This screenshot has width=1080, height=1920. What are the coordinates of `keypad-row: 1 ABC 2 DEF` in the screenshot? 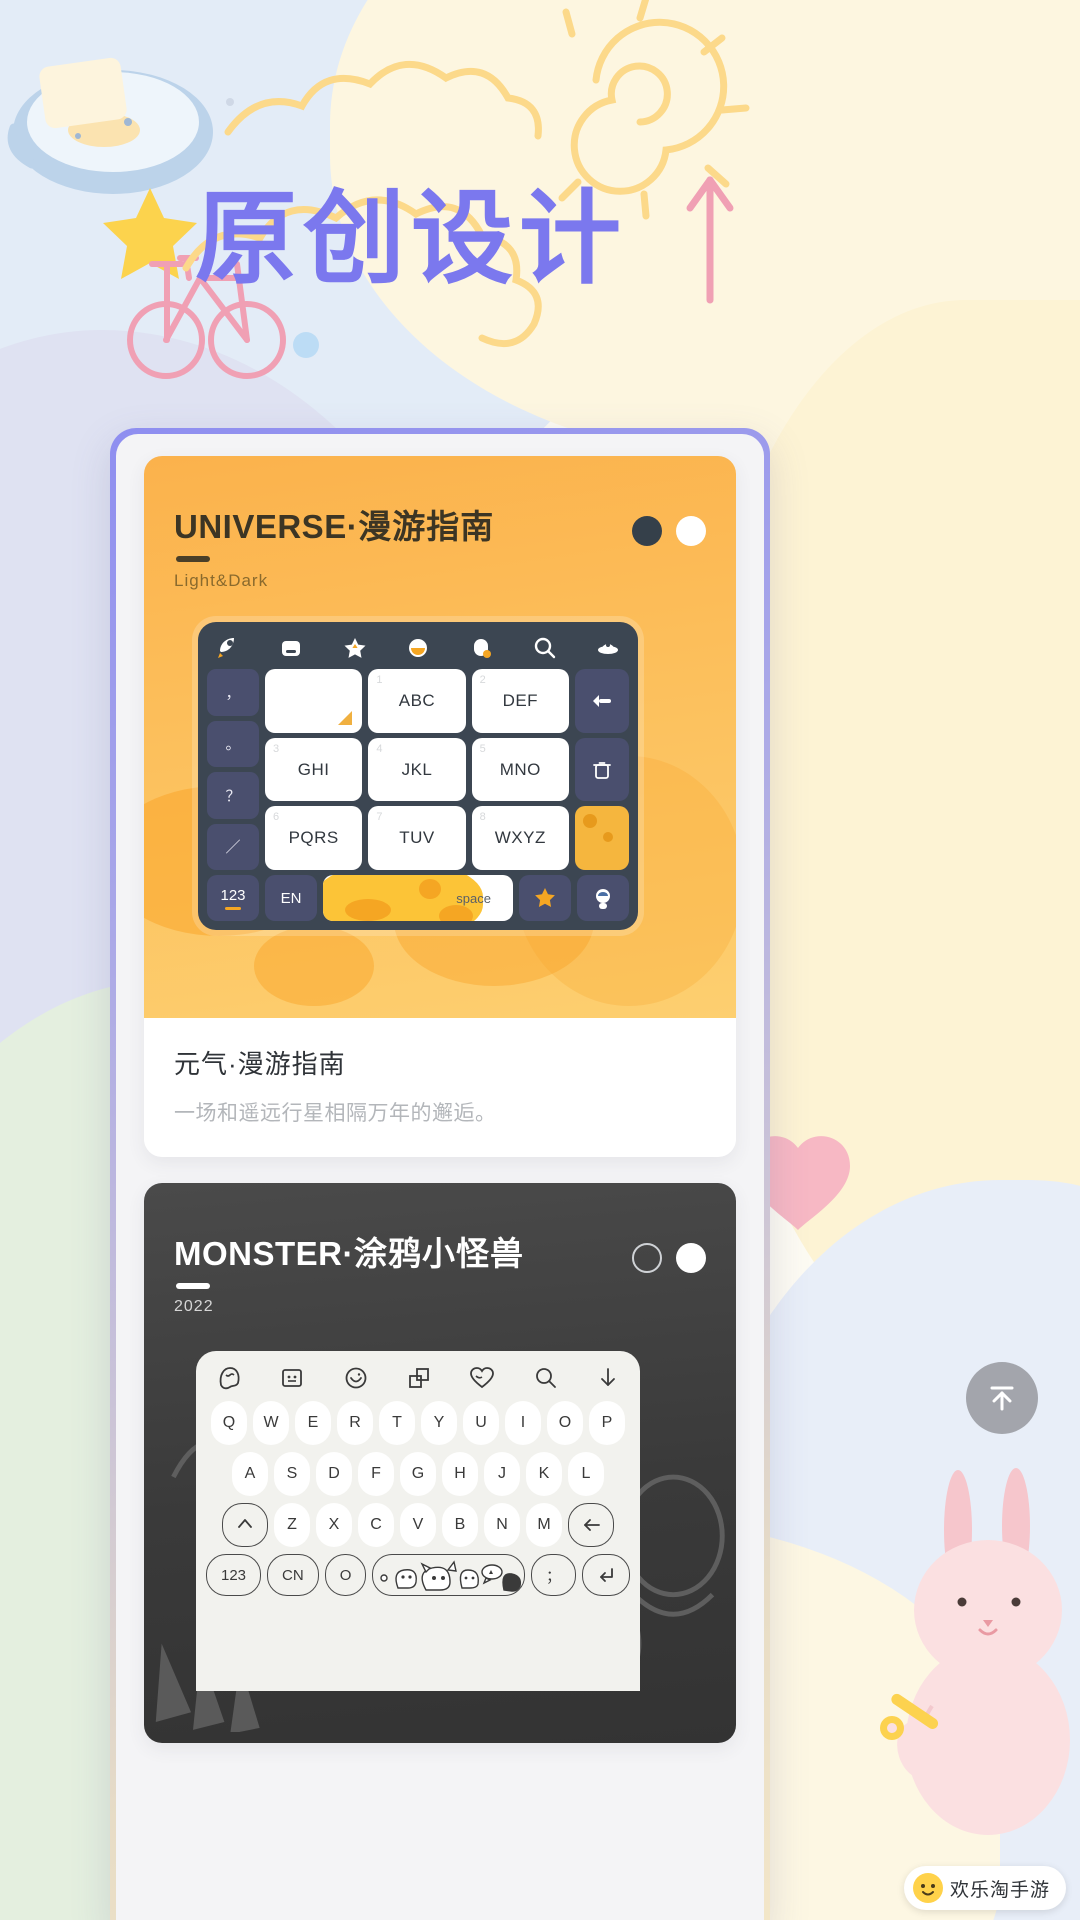 It's located at (417, 701).